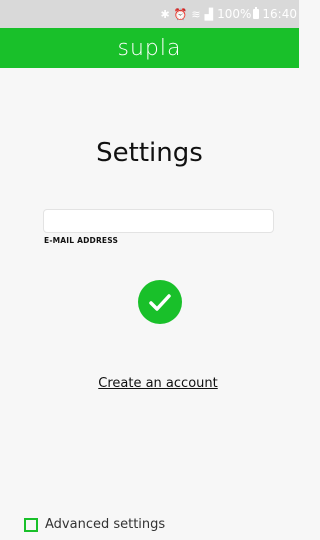 This screenshot has width=320, height=540. What do you see at coordinates (149, 153) in the screenshot?
I see `page-title: Settings` at bounding box center [149, 153].